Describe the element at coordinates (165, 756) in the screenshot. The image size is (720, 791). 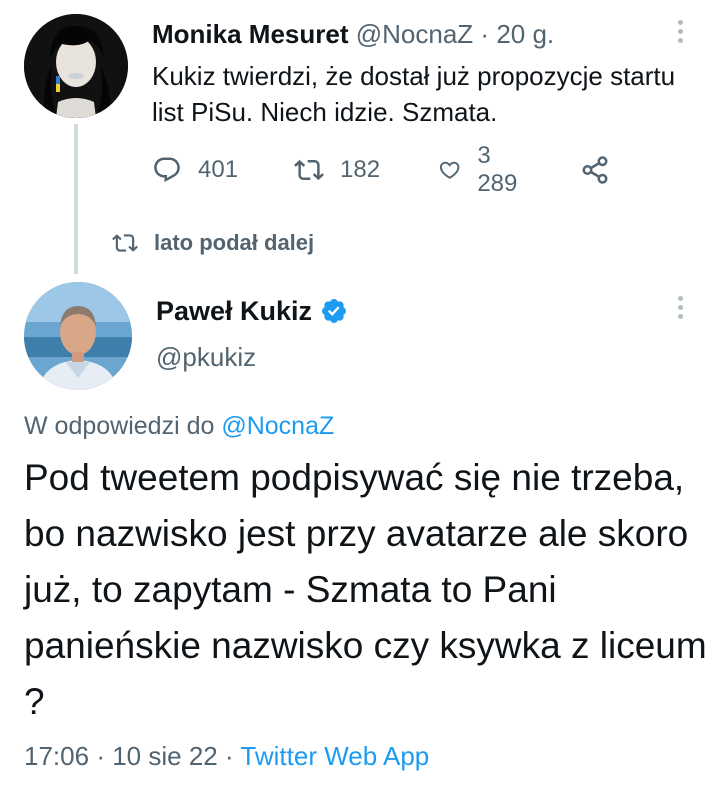
I see `tweet-date: 10 sie 22` at that location.